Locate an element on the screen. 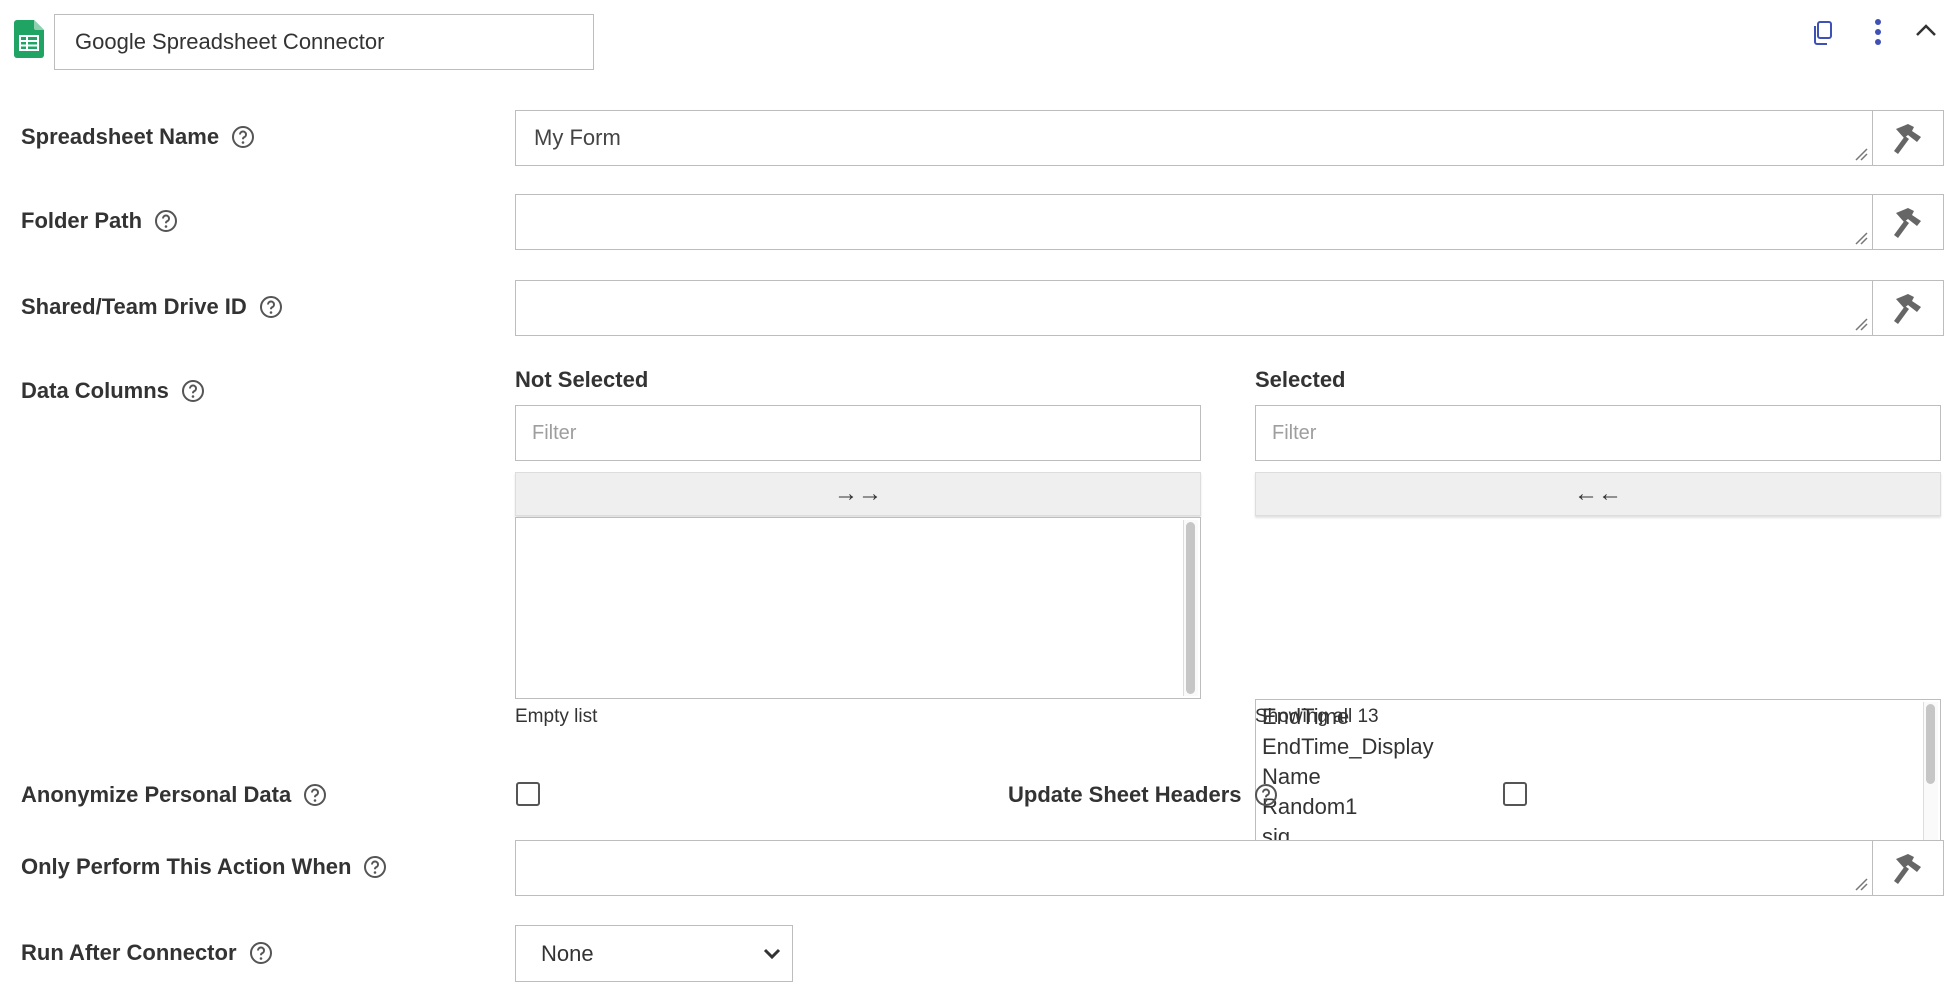 This screenshot has height=996, width=1954. shared-drive-id-label: Shared/Team Drive ID is located at coordinates (152, 307).